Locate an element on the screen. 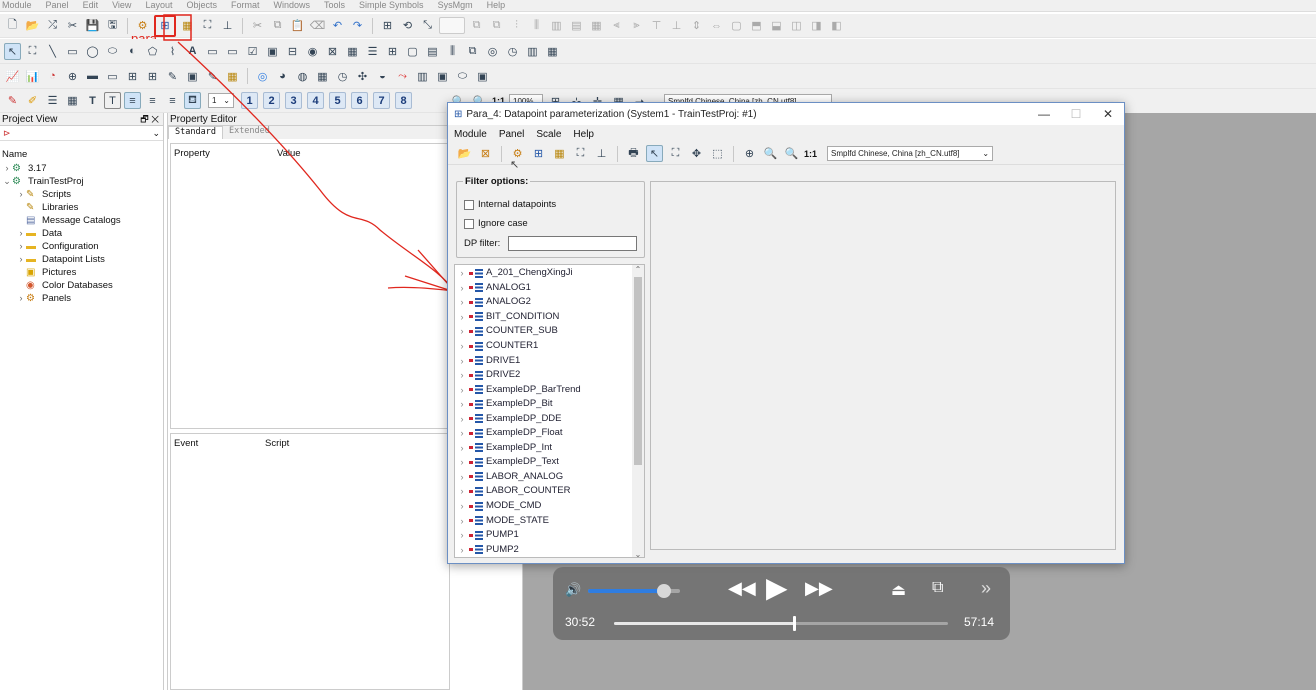 This screenshot has height=690, width=1316. datapoint-tree-item: › ExampleDP_Int is located at coordinates (543, 448).